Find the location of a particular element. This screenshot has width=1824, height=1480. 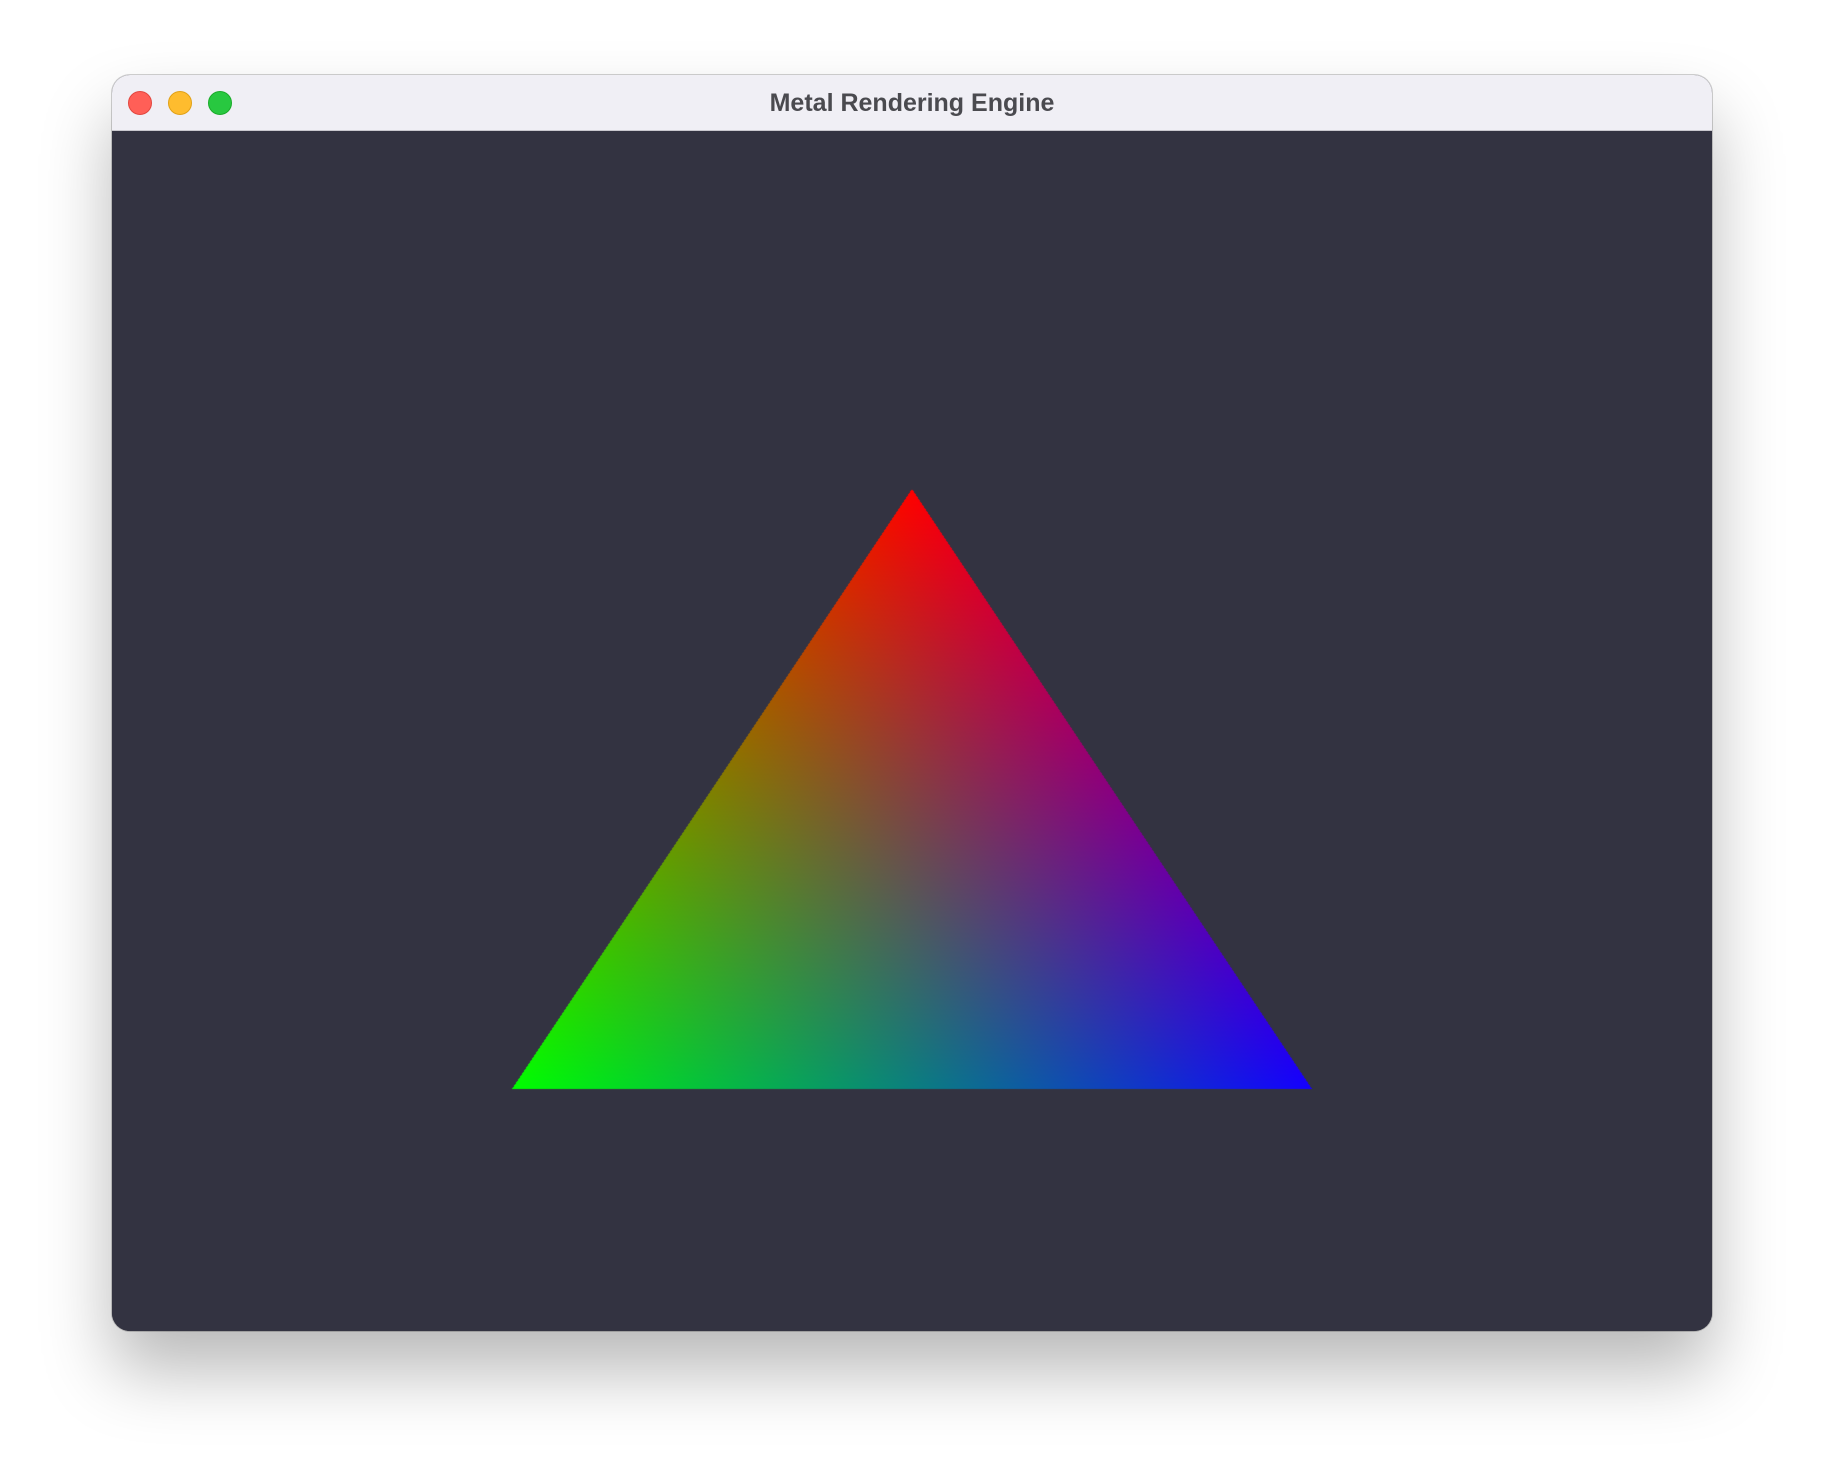

window-title: Metal Rendering Engine is located at coordinates (912, 103).